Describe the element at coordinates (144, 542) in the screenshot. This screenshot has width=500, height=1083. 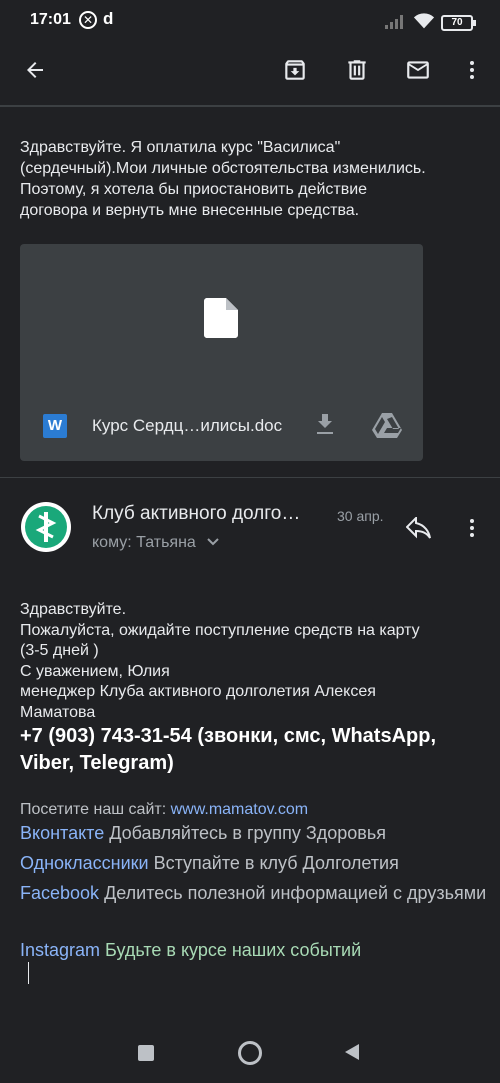
I see `recipient-text: кому: Татьяна` at that location.